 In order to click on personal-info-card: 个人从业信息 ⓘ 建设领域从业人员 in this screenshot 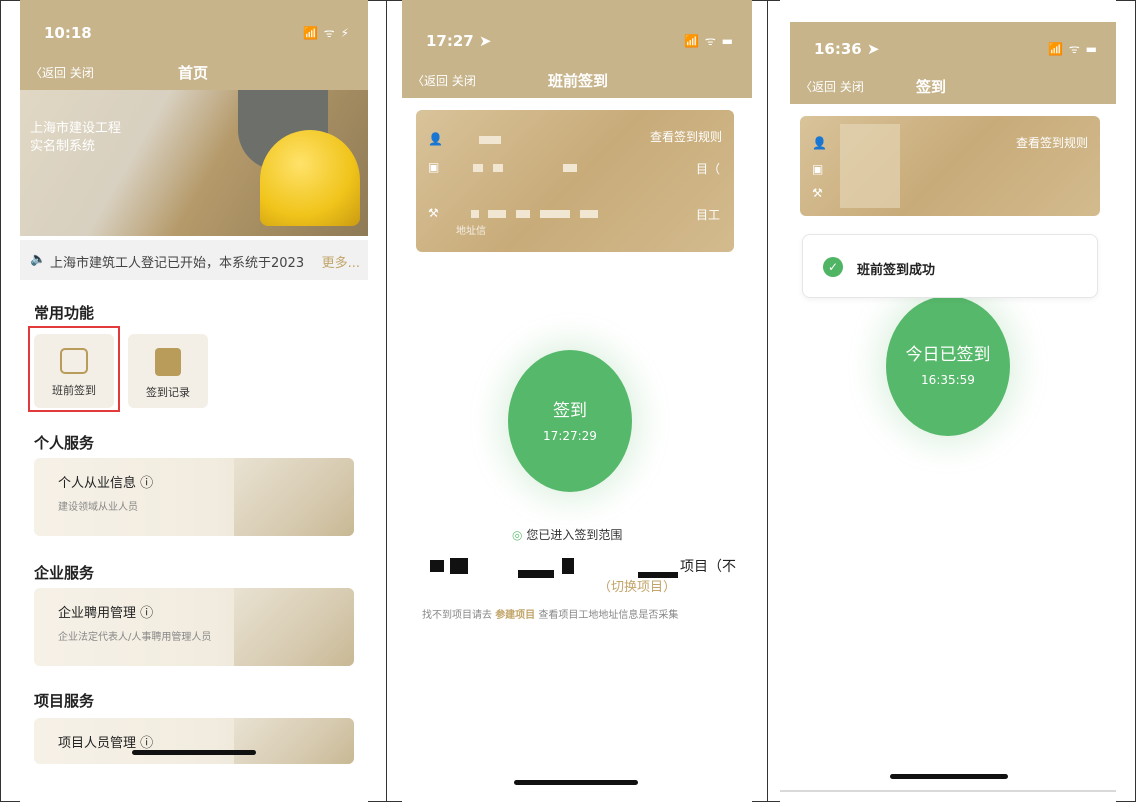, I will do `click(194, 497)`.